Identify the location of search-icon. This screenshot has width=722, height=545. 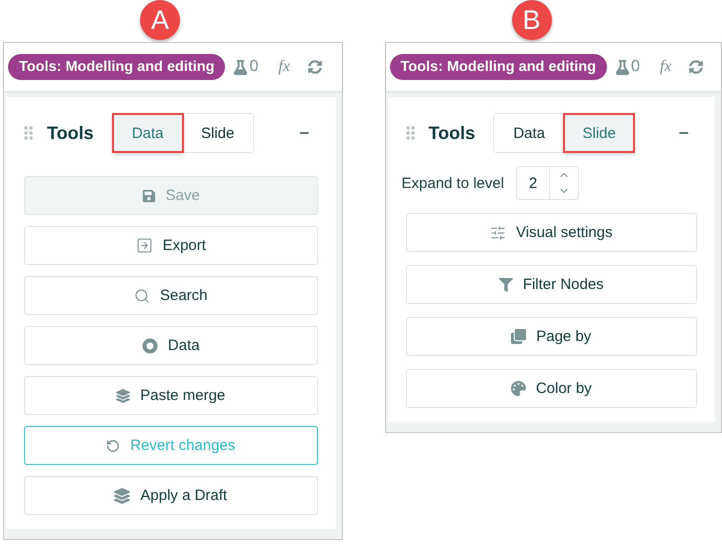
(142, 296).